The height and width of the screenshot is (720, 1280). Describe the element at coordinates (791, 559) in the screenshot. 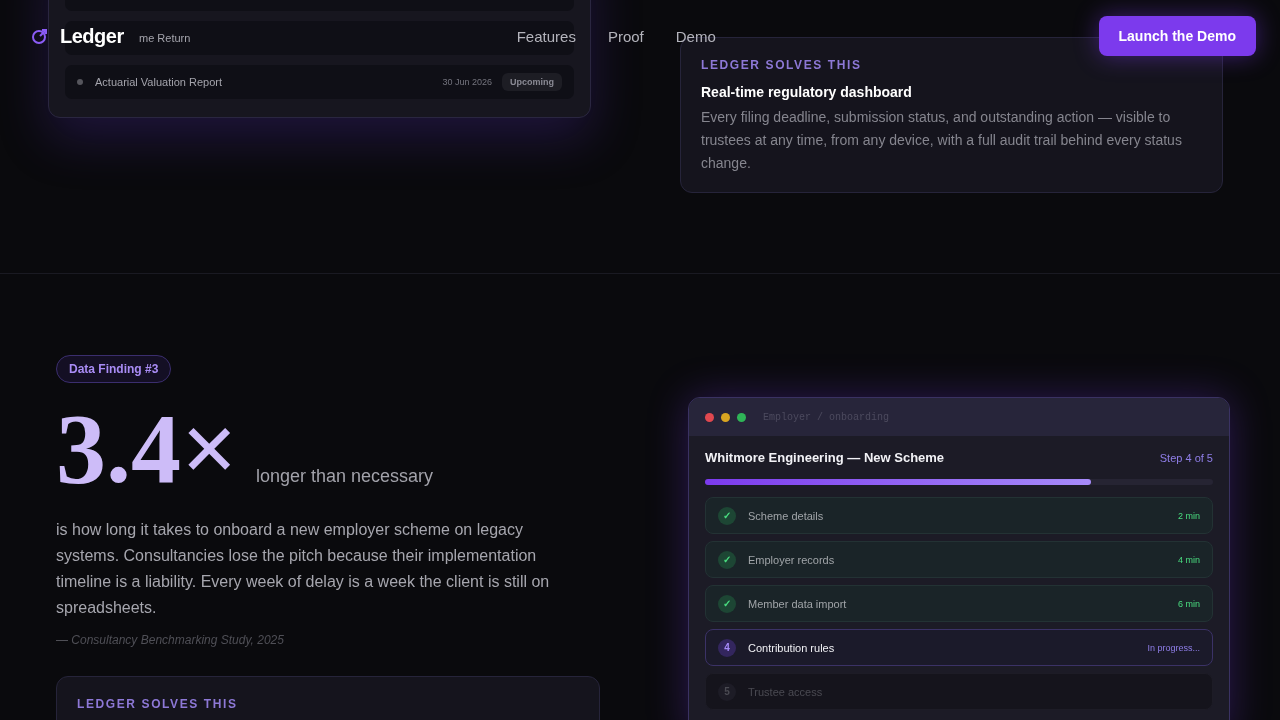

I see `step-name: Employer records` at that location.